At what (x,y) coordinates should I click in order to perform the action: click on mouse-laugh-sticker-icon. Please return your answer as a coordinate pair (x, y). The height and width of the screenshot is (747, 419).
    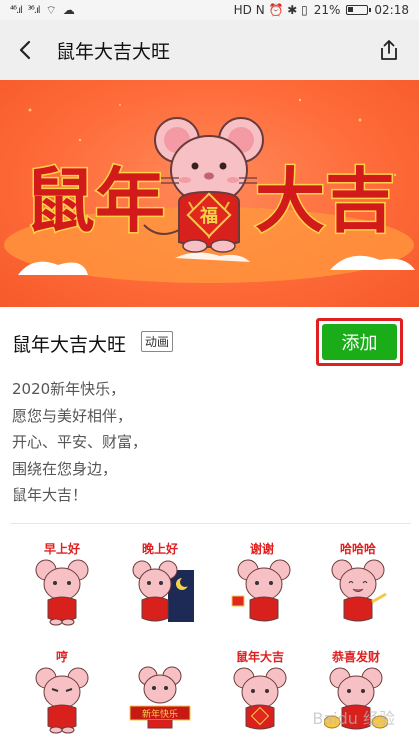
    Looking at the image, I should click on (359, 590).